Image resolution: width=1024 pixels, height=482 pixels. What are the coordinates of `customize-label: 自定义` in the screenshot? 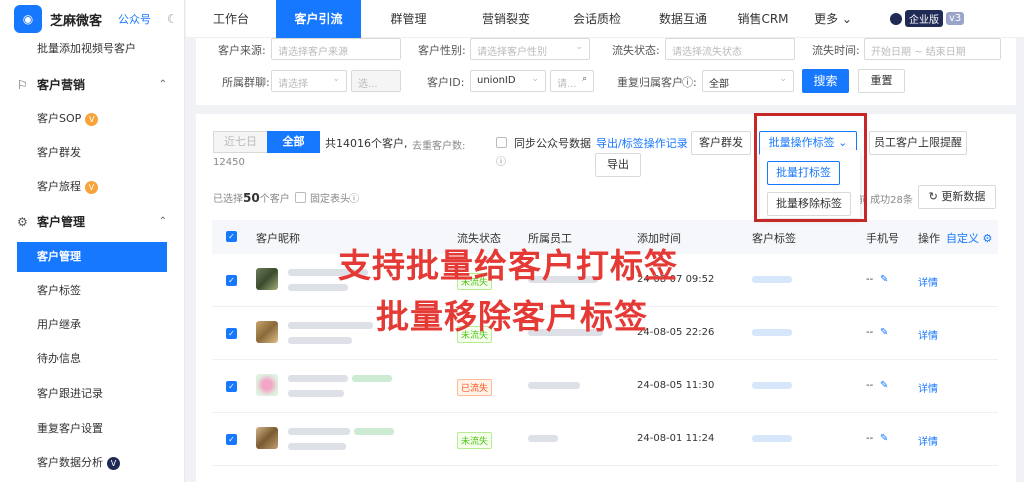 It's located at (962, 238).